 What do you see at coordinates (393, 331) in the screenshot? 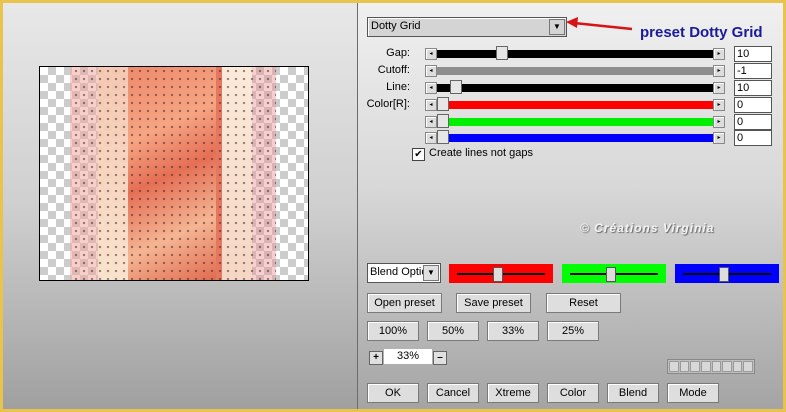
I see `zoom-100-button: 100%` at bounding box center [393, 331].